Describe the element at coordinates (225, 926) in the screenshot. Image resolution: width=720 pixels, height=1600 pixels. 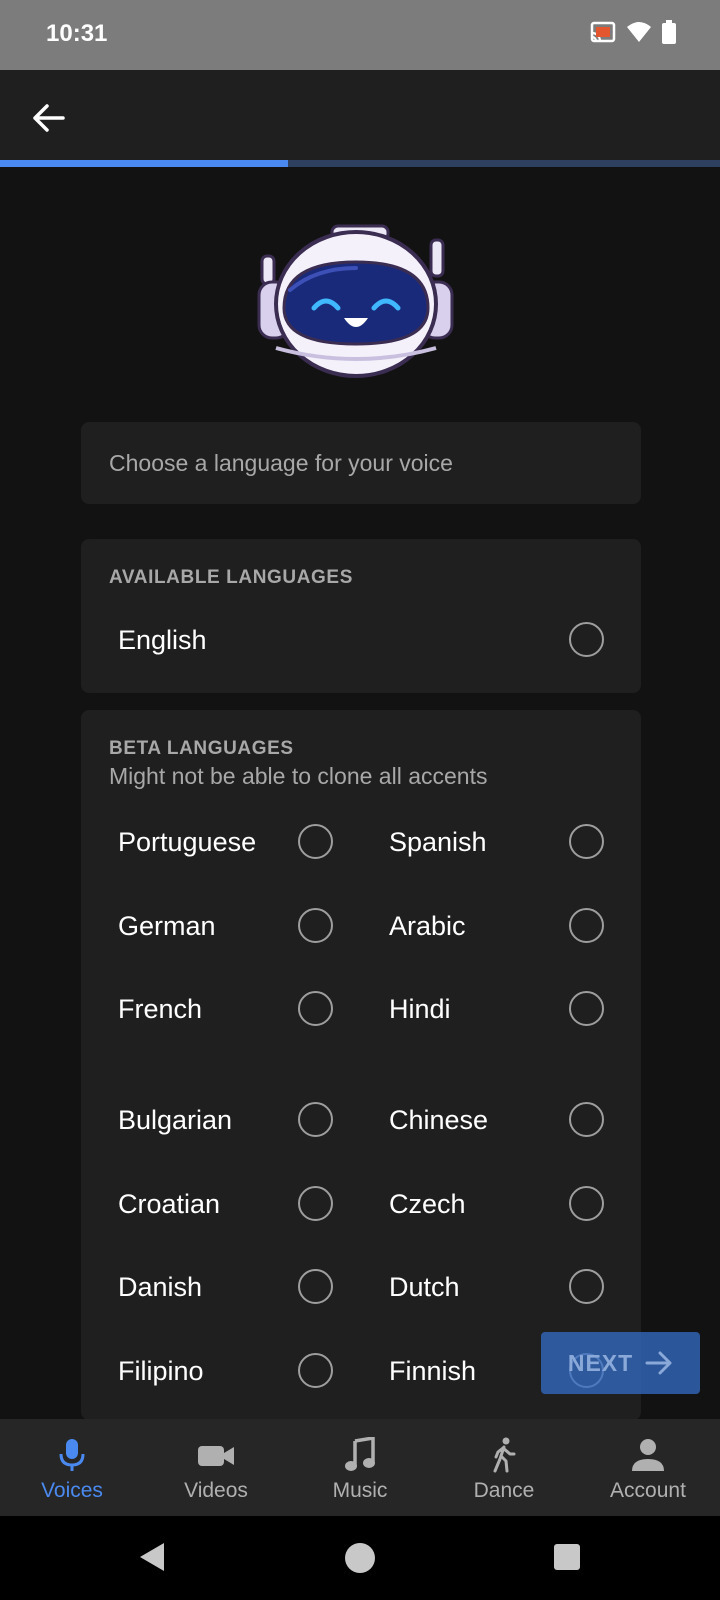
I see `language-option-german: German` at that location.